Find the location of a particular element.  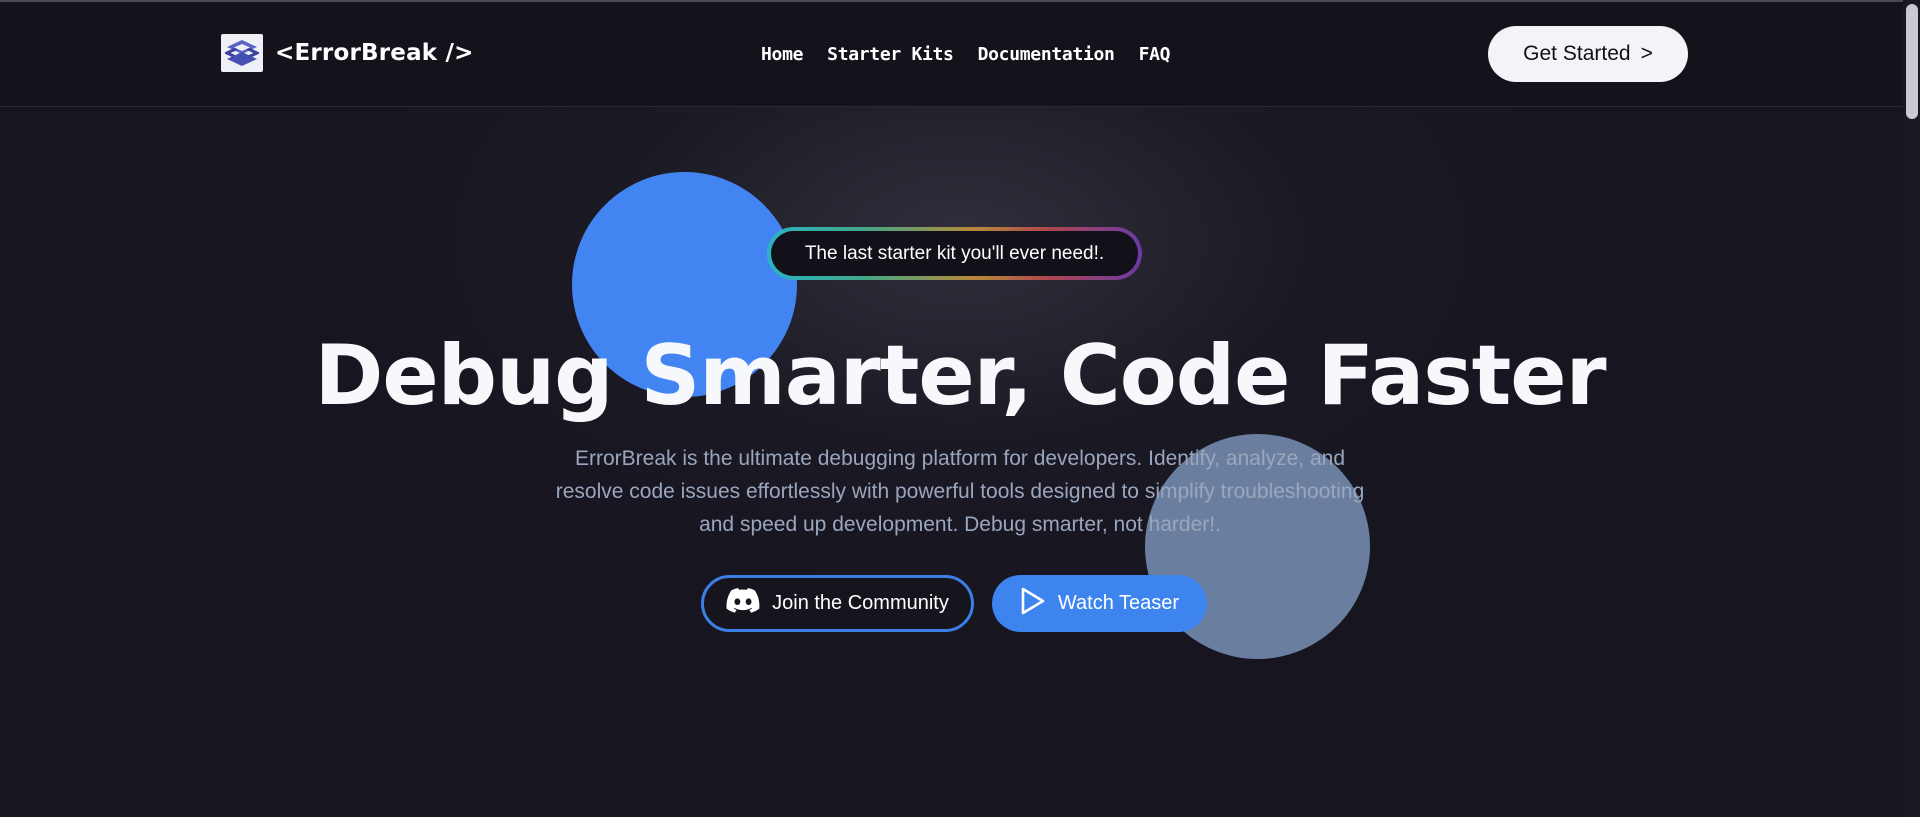

get-started-label: Get Started is located at coordinates (1577, 53).